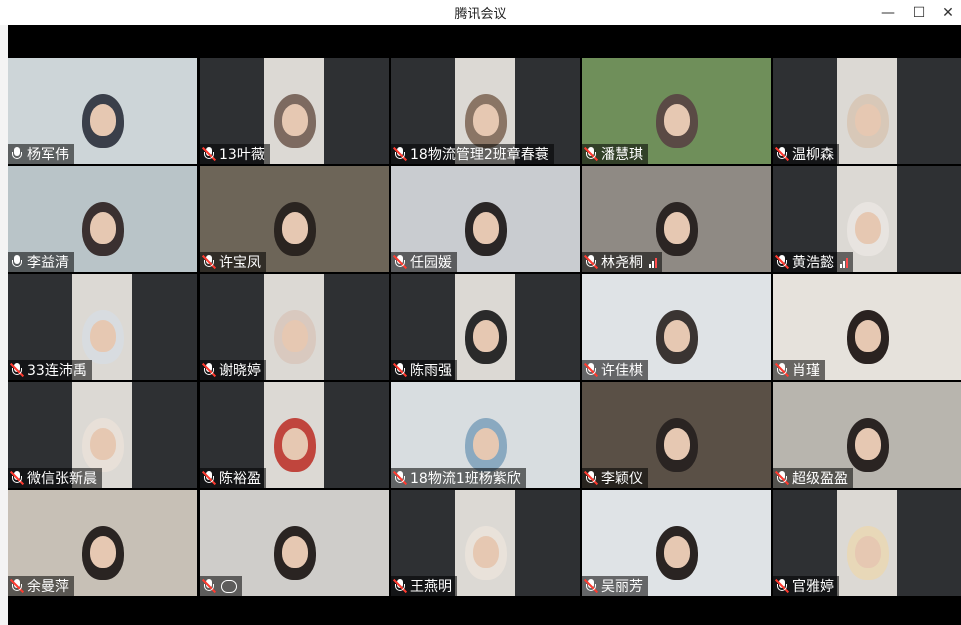  What do you see at coordinates (240, 371) in the screenshot?
I see `participant-name: 谢晓婷` at bounding box center [240, 371].